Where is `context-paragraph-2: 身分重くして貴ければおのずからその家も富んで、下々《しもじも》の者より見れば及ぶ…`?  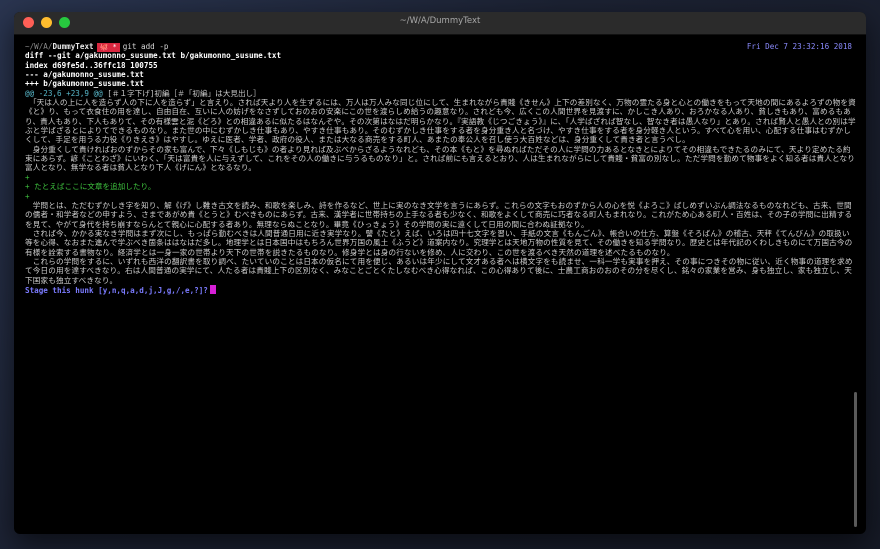 context-paragraph-2: 身分重くして貴ければおのずからその家も富んで、下々《しもじも》の者より見れば及ぶ… is located at coordinates (440, 158).